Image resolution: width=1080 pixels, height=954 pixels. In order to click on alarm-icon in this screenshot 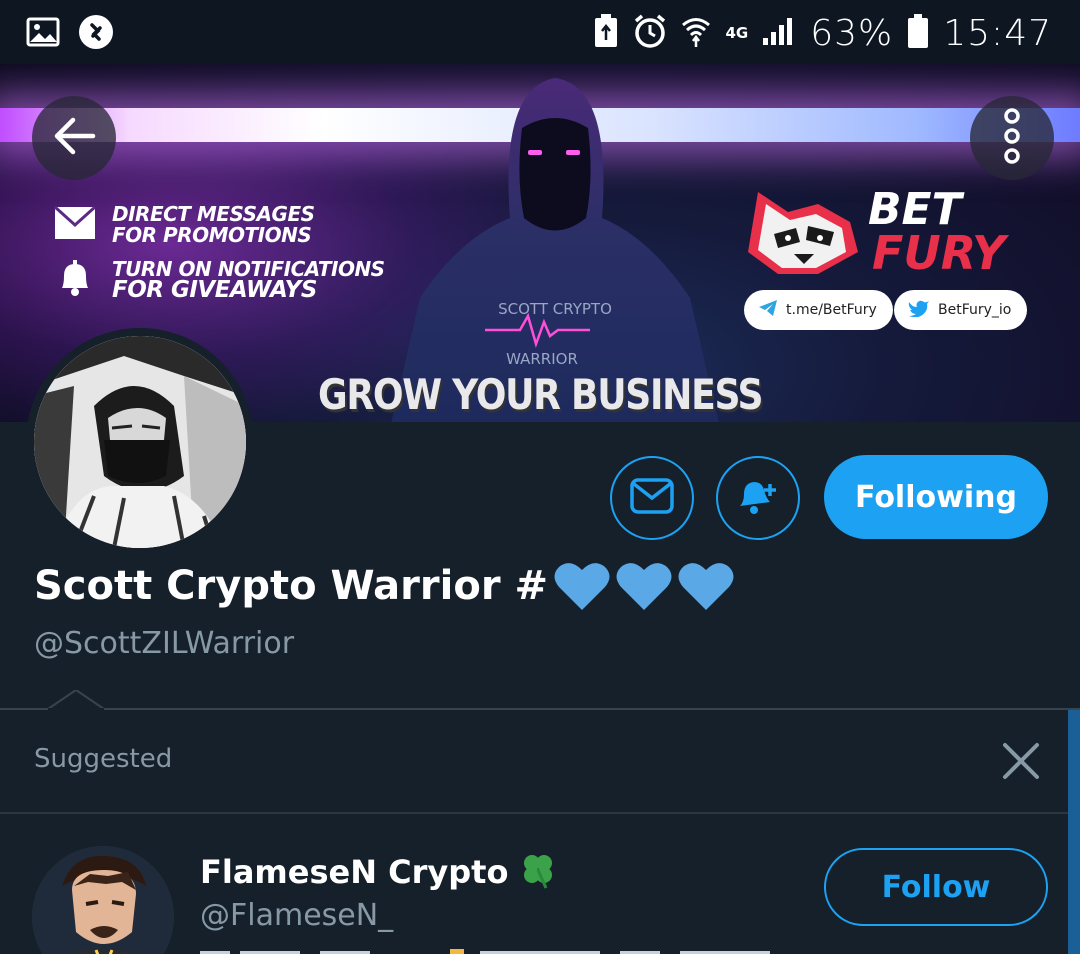, I will do `click(650, 33)`.